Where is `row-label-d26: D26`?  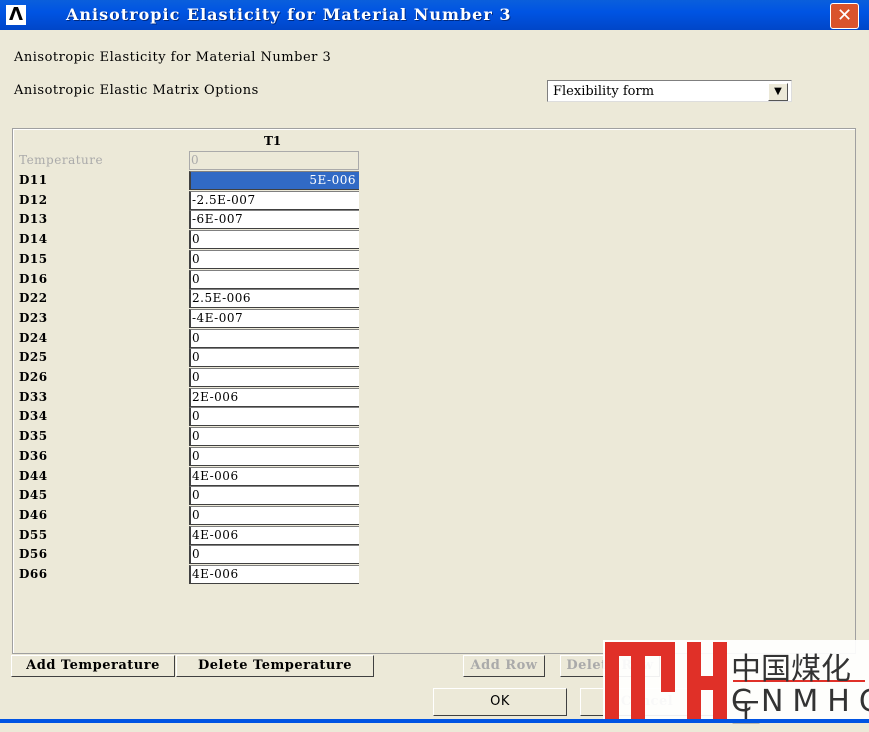 row-label-d26: D26 is located at coordinates (33, 377).